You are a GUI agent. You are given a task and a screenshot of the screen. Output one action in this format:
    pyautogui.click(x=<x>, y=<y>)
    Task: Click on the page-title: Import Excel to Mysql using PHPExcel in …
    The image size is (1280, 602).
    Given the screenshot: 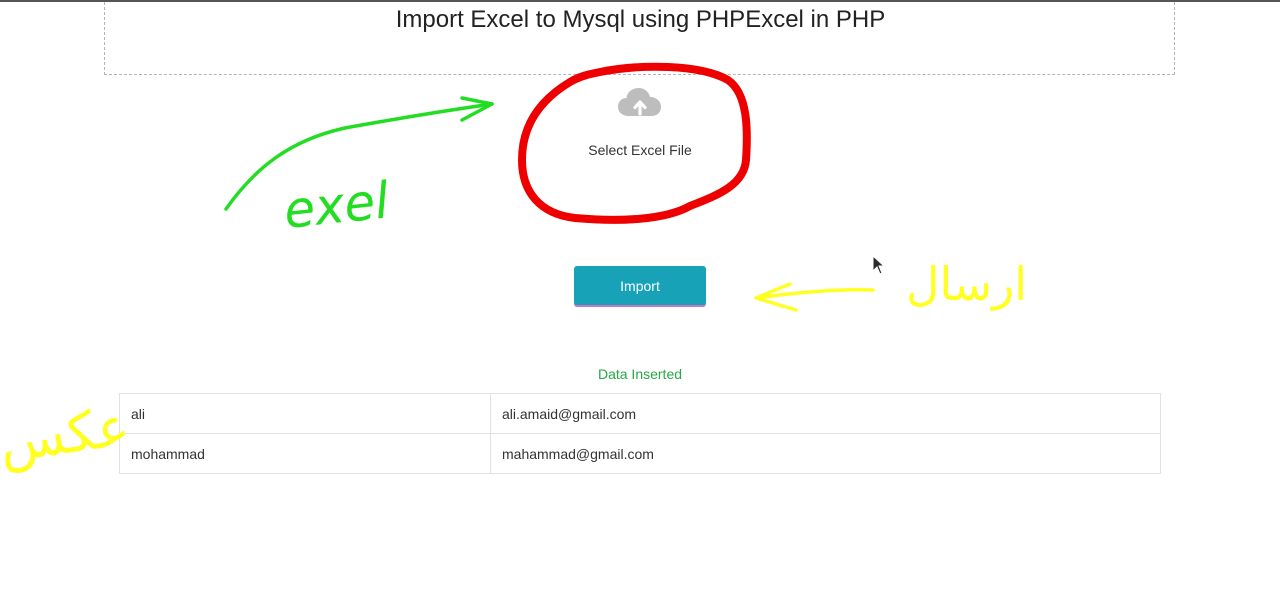 What is the action you would take?
    pyautogui.click(x=640, y=19)
    